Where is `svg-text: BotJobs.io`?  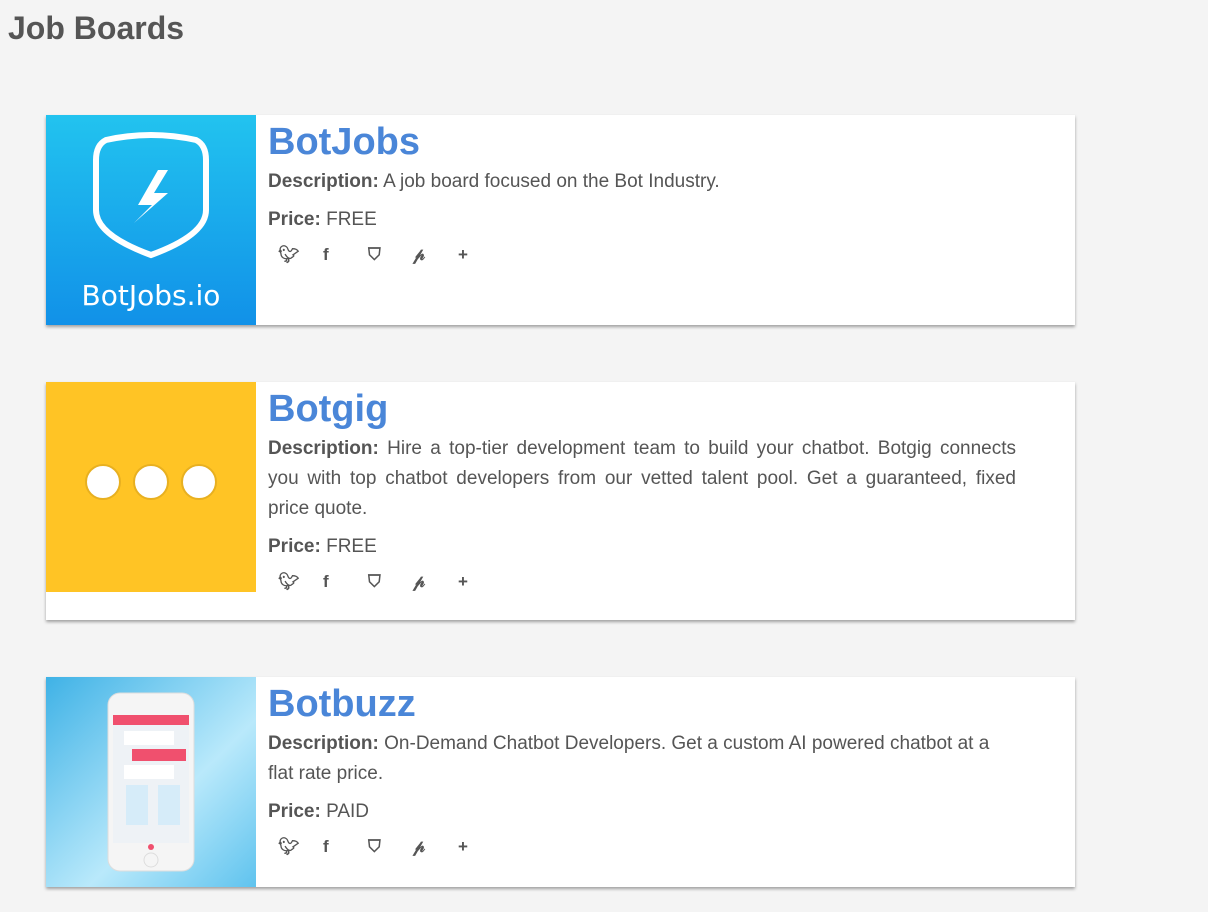 svg-text: BotJobs.io is located at coordinates (151, 295).